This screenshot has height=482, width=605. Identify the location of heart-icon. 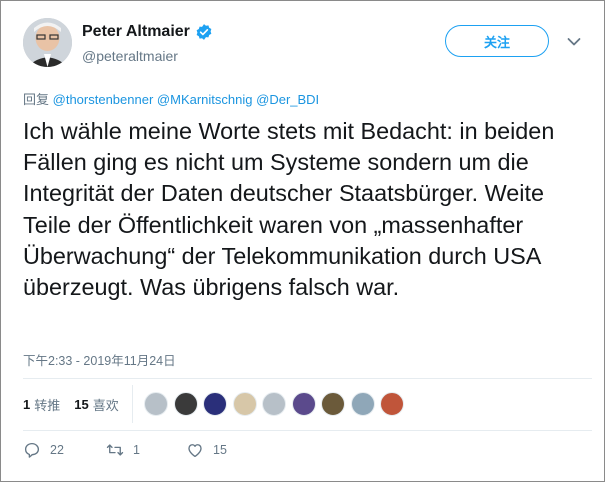
(195, 451).